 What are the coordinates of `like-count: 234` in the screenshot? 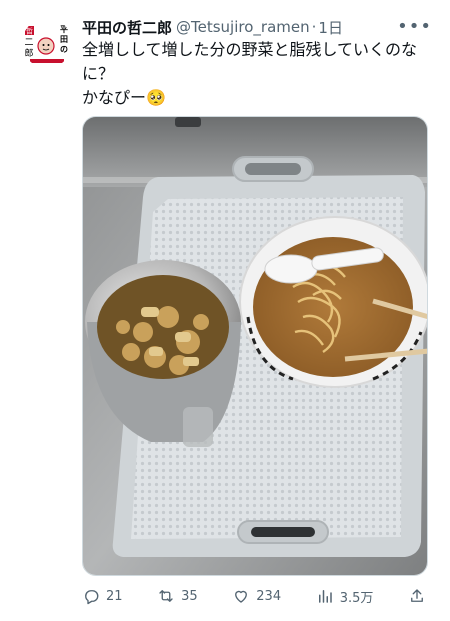 It's located at (269, 596).